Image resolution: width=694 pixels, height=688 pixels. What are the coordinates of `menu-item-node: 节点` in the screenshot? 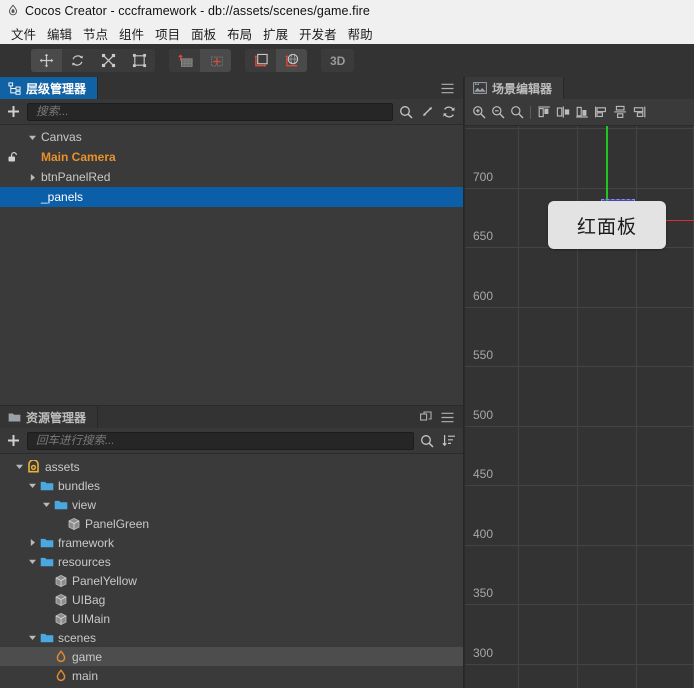 It's located at (95, 33).